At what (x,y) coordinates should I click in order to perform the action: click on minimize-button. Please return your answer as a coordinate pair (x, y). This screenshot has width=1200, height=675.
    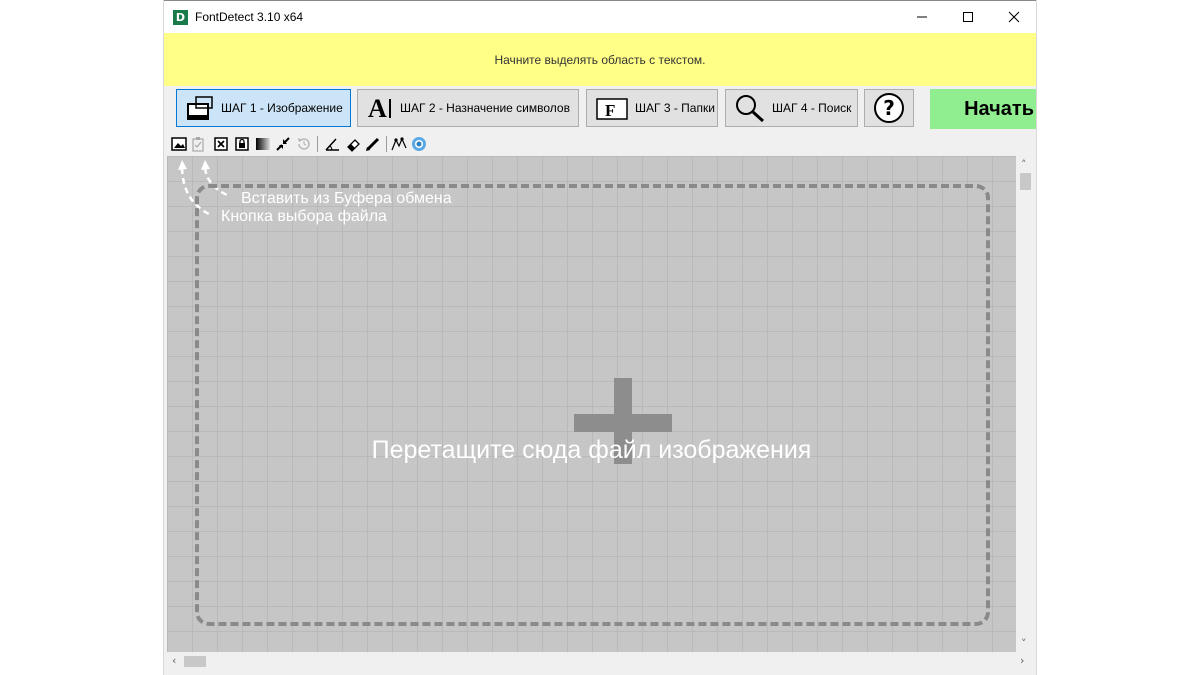
    Looking at the image, I should click on (922, 17).